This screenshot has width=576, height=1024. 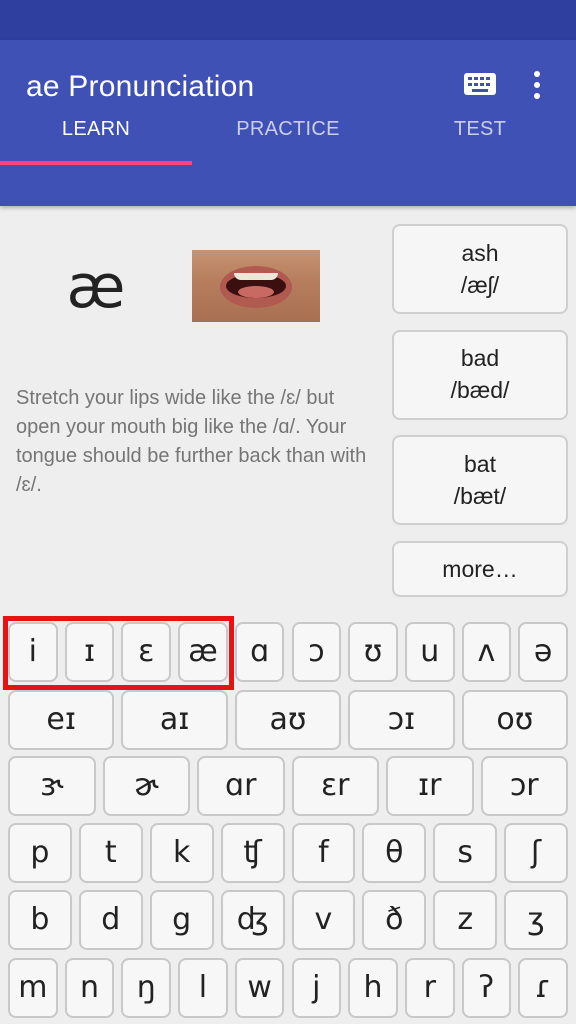 I want to click on tab-practice: PRACTICE, so click(x=288, y=136).